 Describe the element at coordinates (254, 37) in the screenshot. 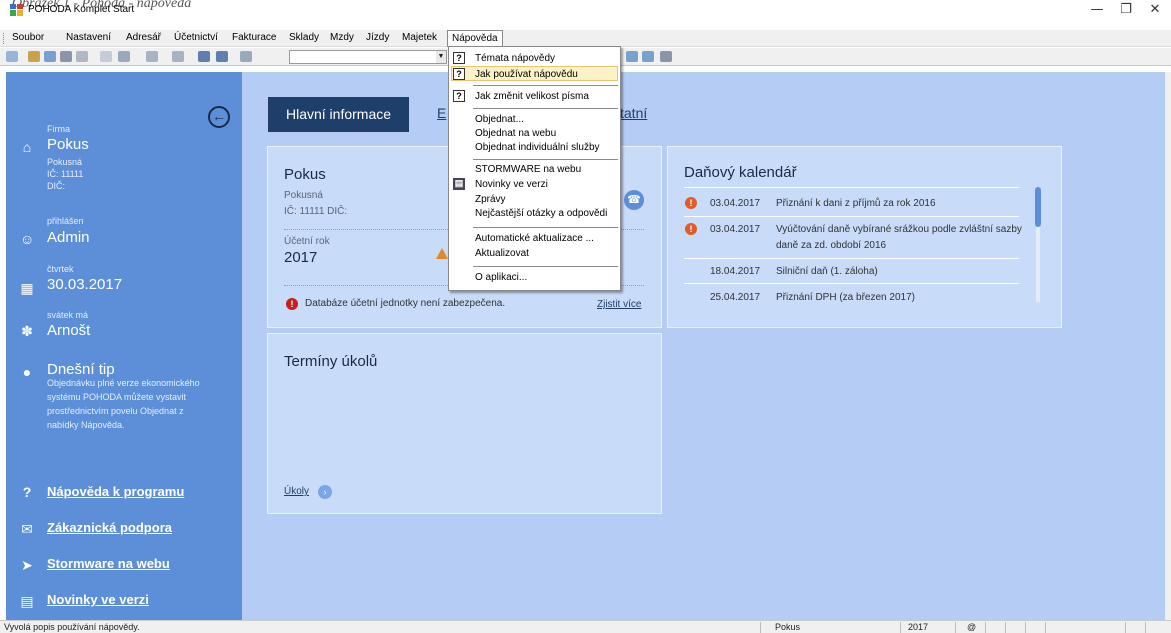

I see `menu-fakturace: Fakturace` at that location.